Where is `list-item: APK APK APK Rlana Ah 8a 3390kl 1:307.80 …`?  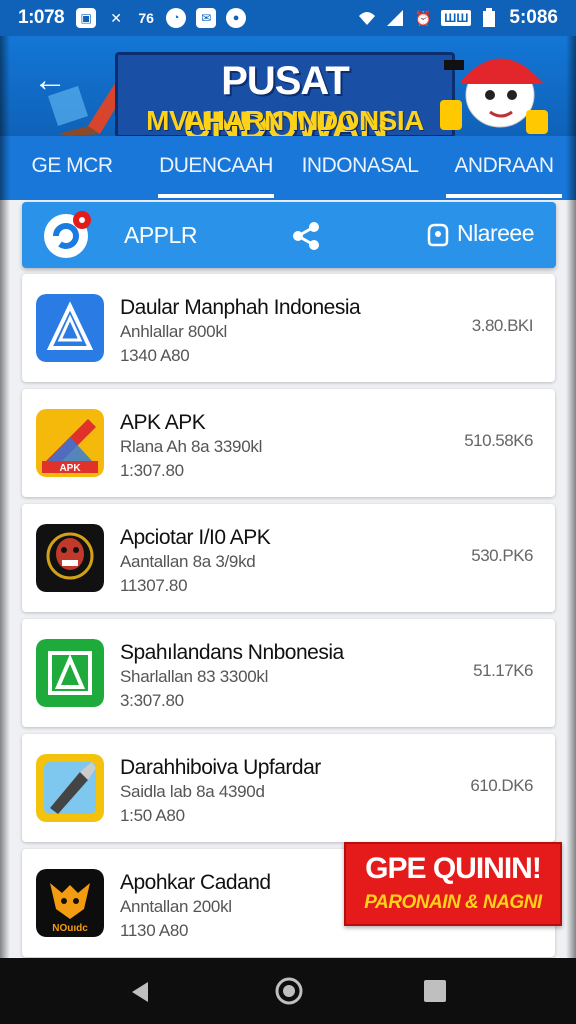 list-item: APK APK APK Rlana Ah 8a 3390kl 1:307.80 … is located at coordinates (288, 443).